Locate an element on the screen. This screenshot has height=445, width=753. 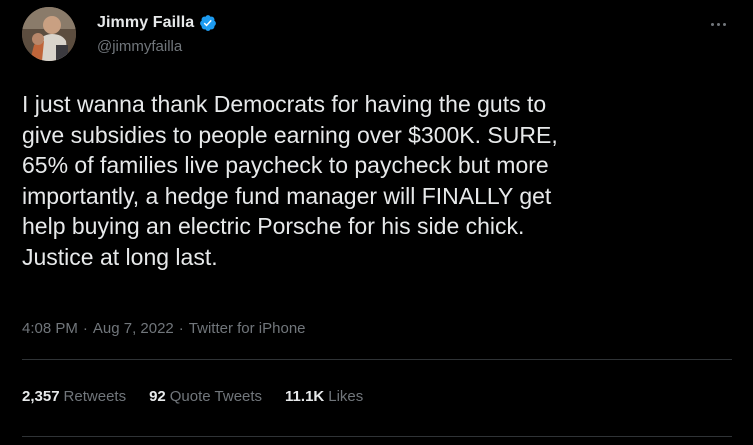
tweet-source: Twitter for iPhone is located at coordinates (247, 328).